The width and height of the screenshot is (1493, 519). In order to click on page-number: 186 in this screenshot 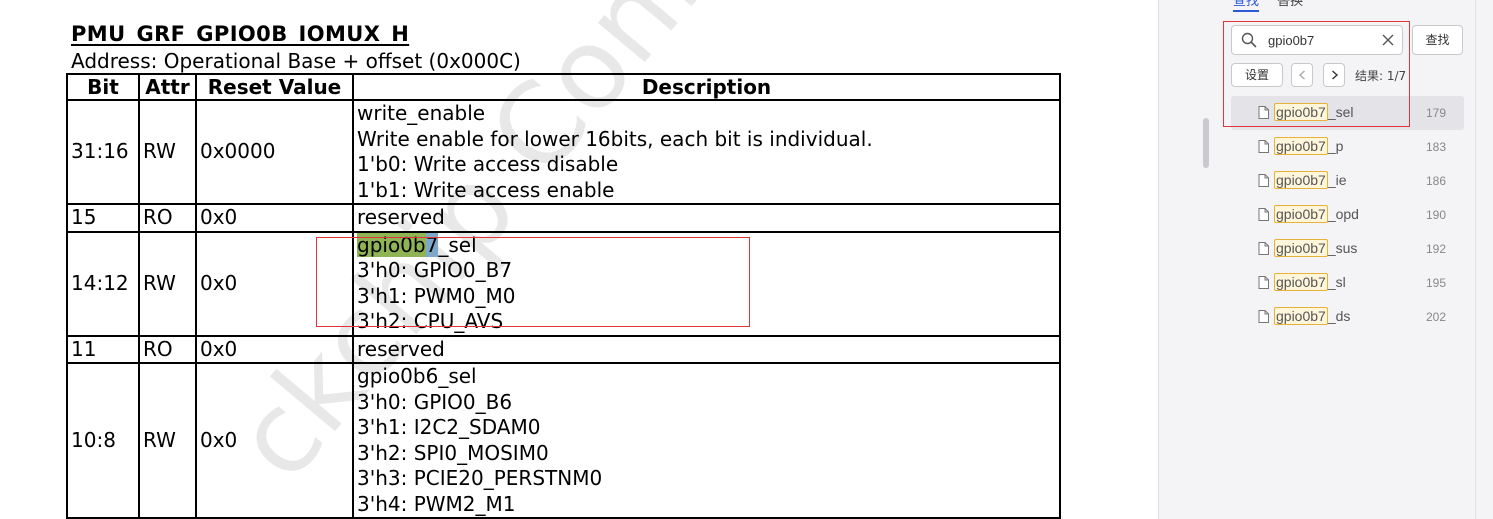, I will do `click(1435, 181)`.